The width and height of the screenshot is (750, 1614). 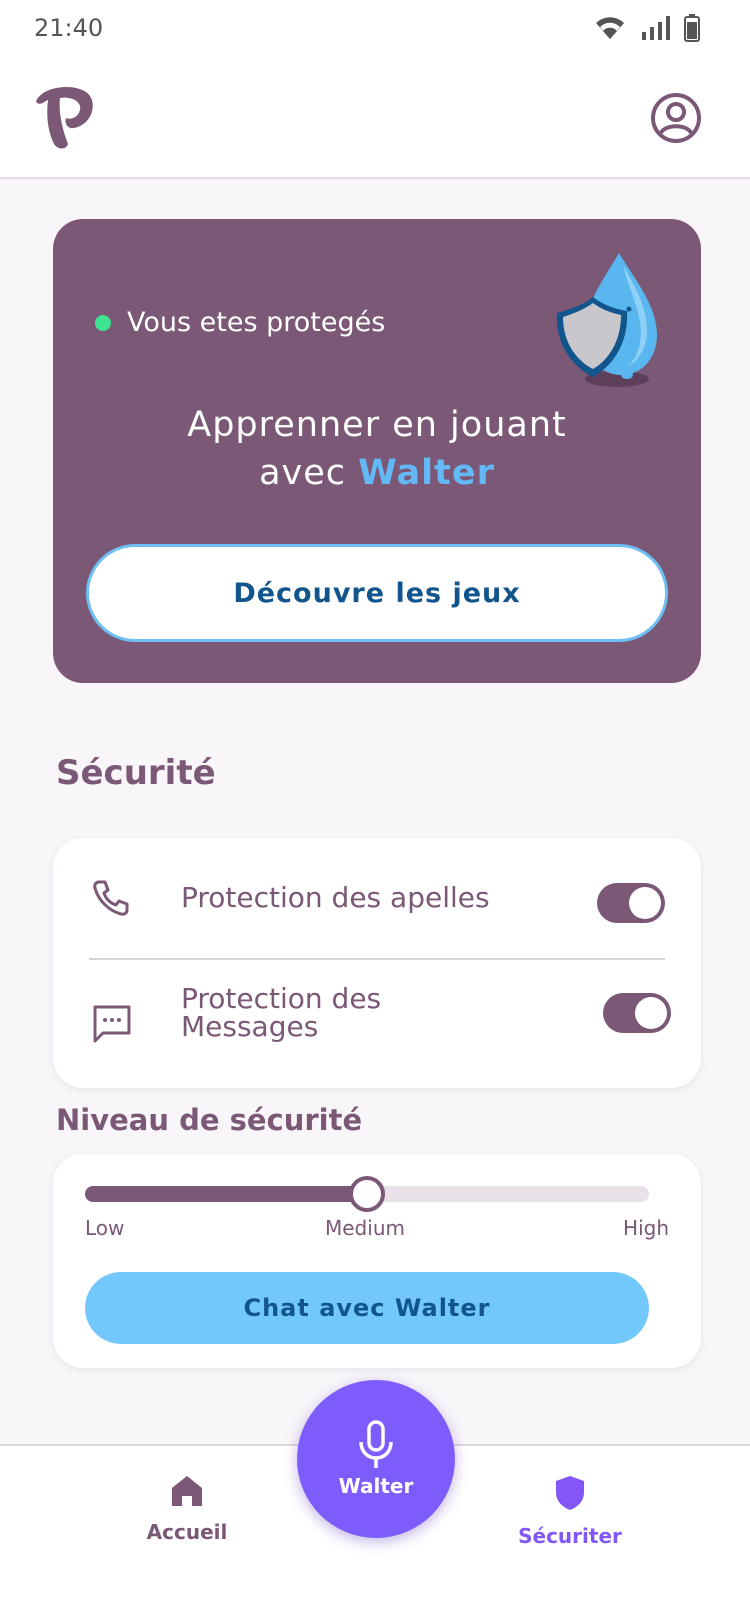 I want to click on security-level-card: Low Medium High Chat avec Walter, so click(x=377, y=1261).